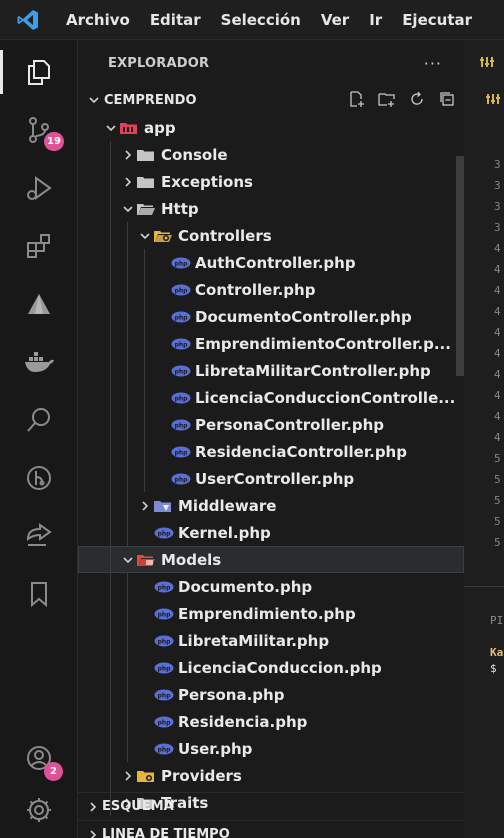  I want to click on menu-editar: Editar, so click(175, 20).